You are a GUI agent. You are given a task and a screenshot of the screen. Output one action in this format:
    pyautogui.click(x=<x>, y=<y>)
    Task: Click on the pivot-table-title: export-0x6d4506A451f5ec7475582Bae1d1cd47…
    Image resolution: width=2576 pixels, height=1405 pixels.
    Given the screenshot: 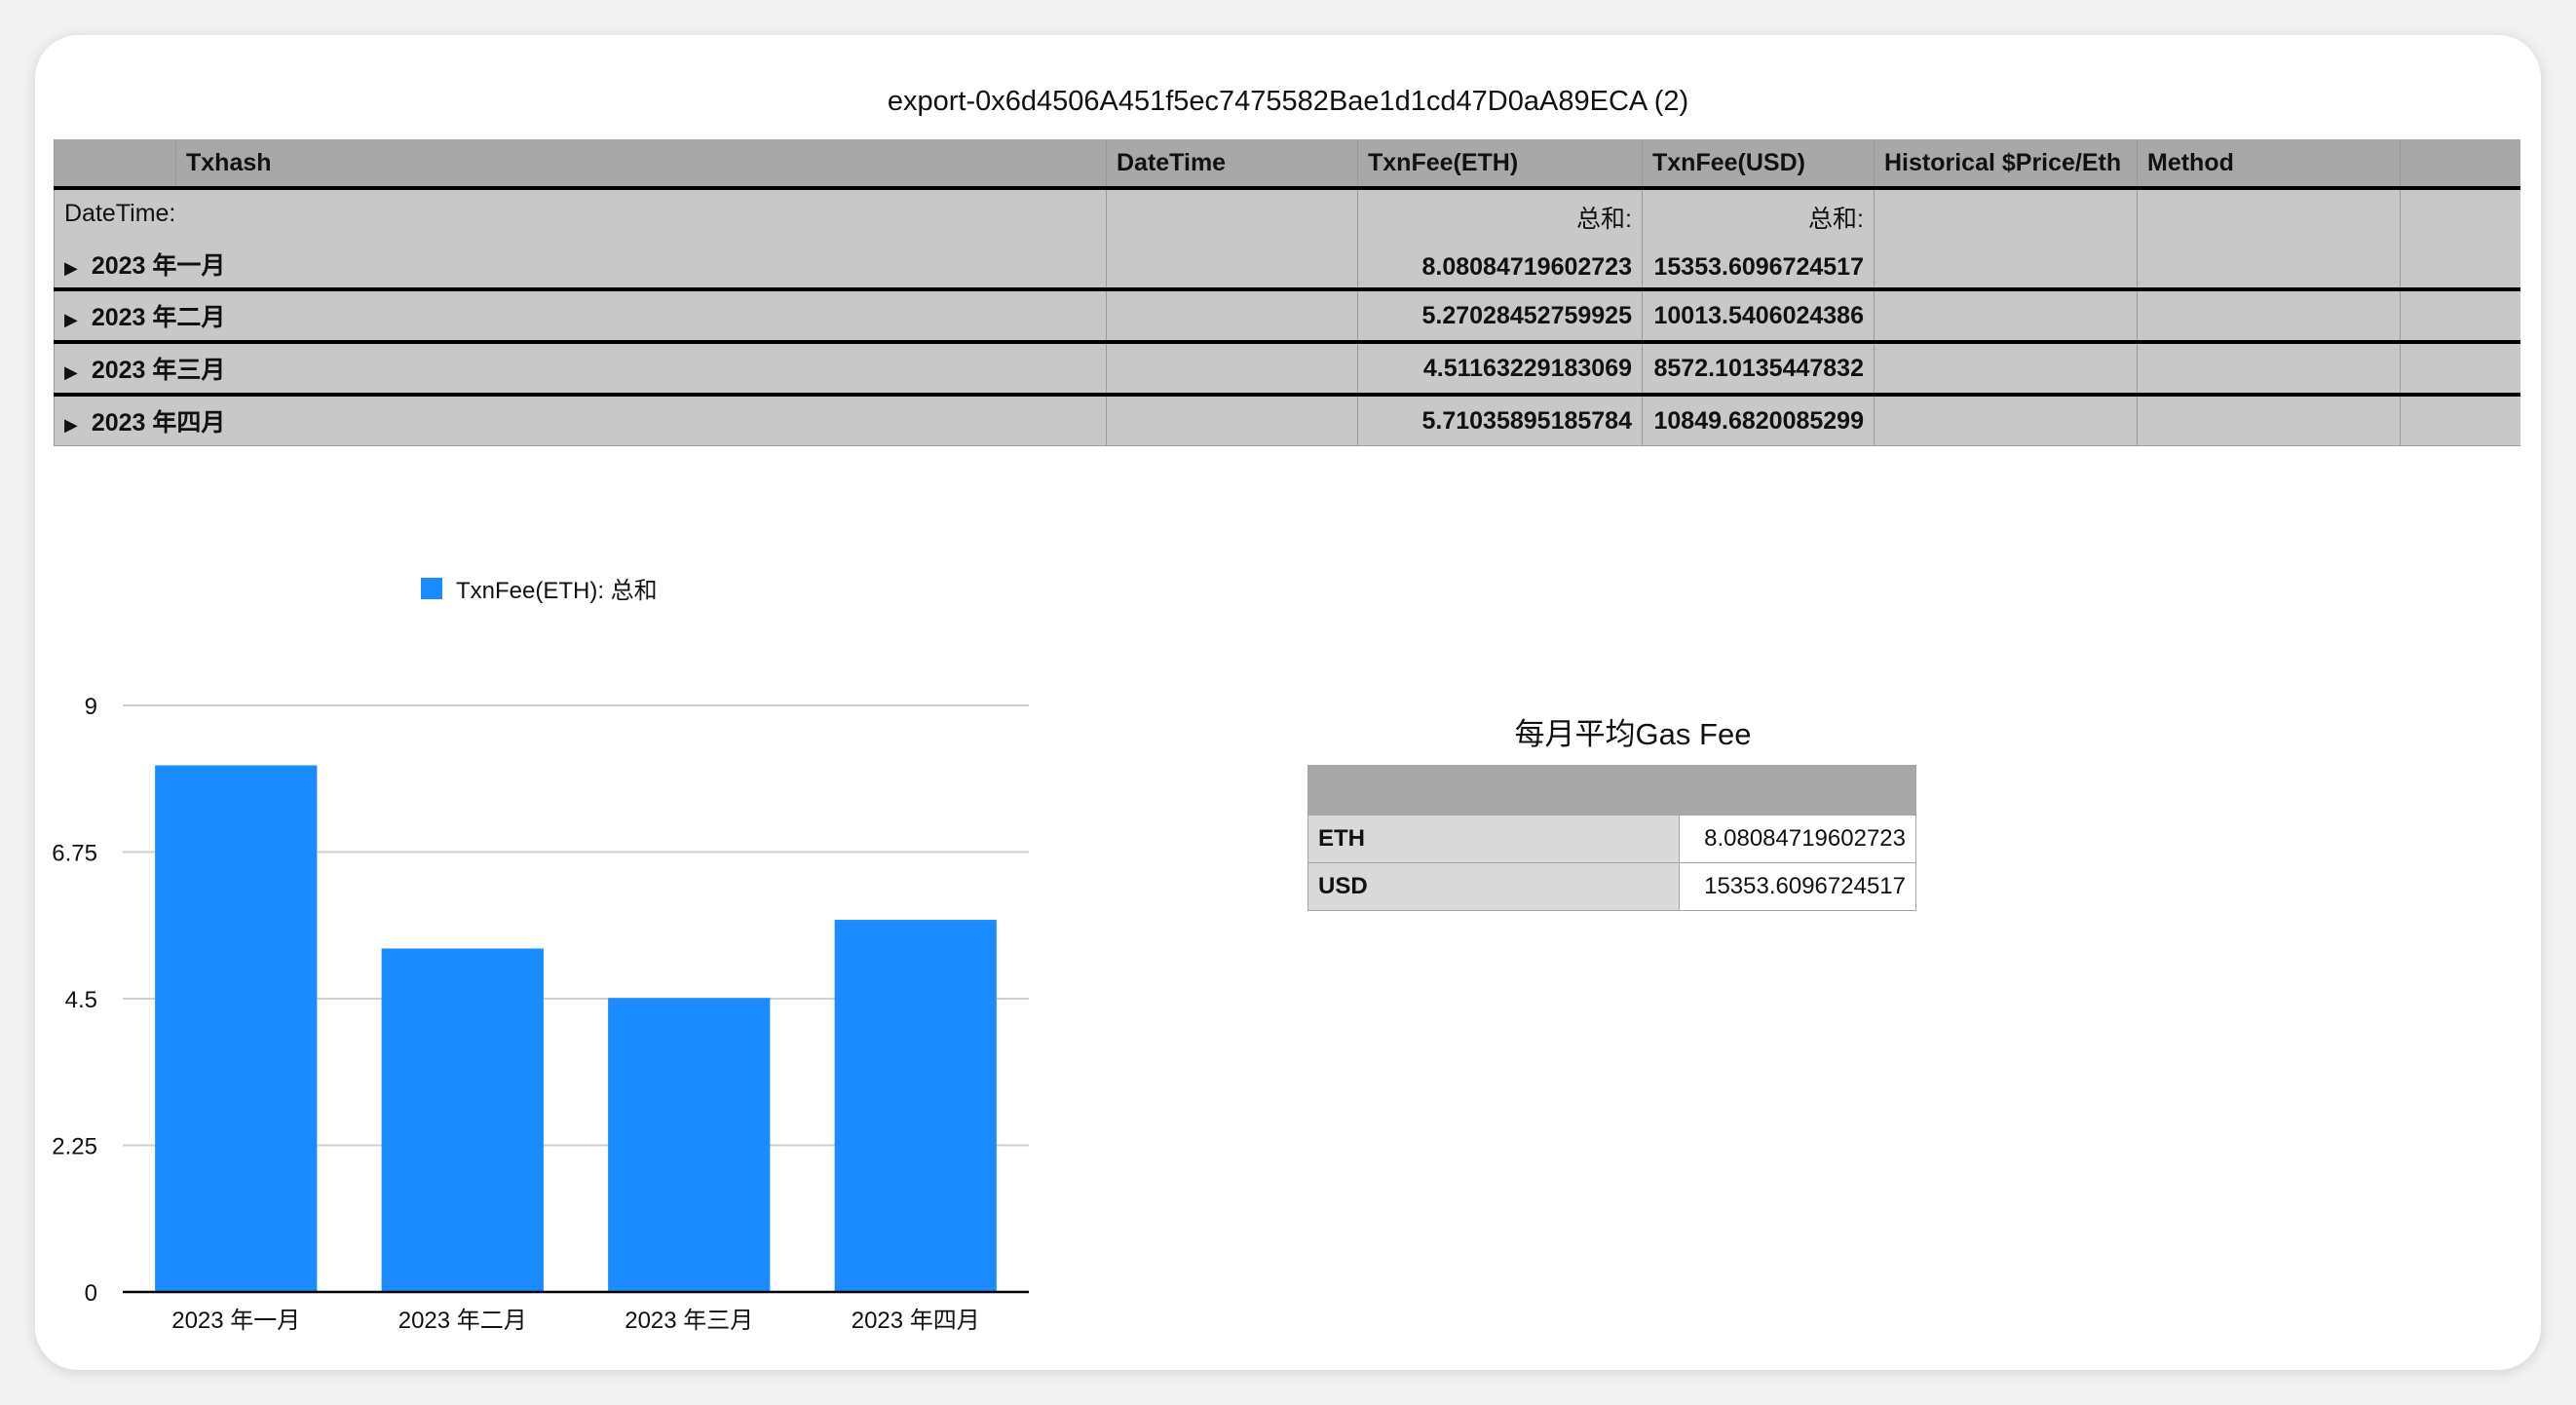 What is the action you would take?
    pyautogui.click(x=1288, y=101)
    